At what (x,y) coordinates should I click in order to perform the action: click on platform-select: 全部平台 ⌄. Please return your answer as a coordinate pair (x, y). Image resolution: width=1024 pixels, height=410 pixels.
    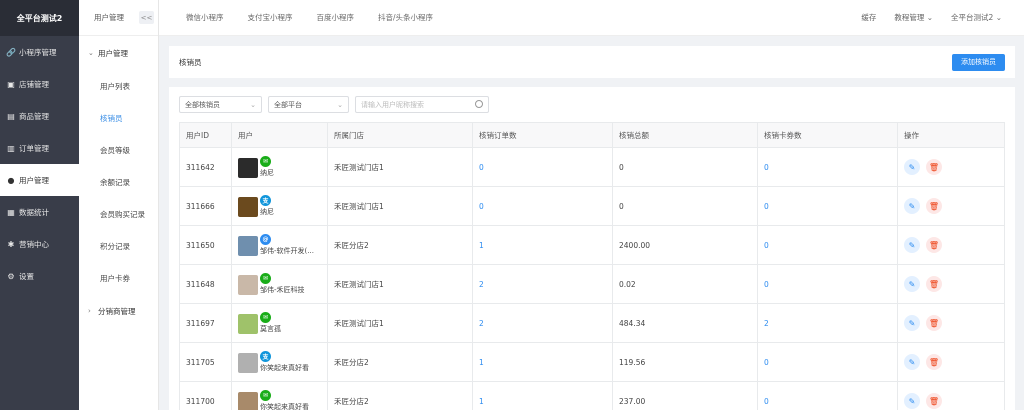
    Looking at the image, I should click on (308, 104).